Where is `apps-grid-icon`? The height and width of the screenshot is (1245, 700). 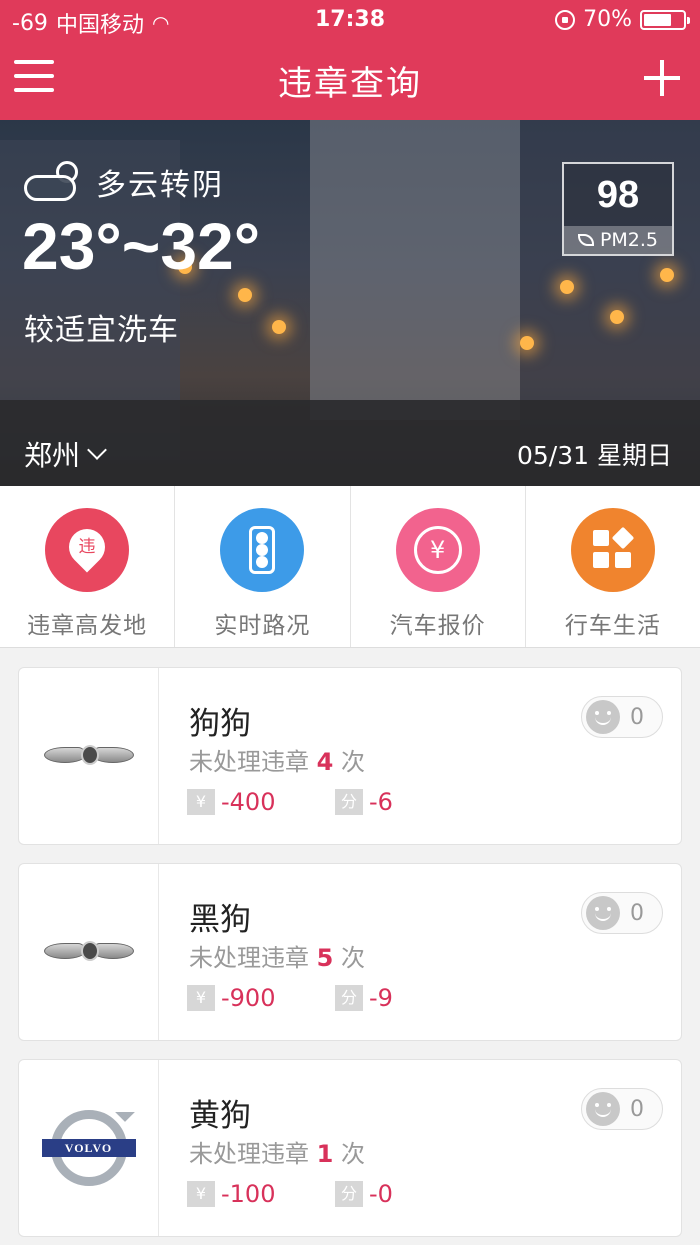
apps-grid-icon is located at coordinates (613, 548).